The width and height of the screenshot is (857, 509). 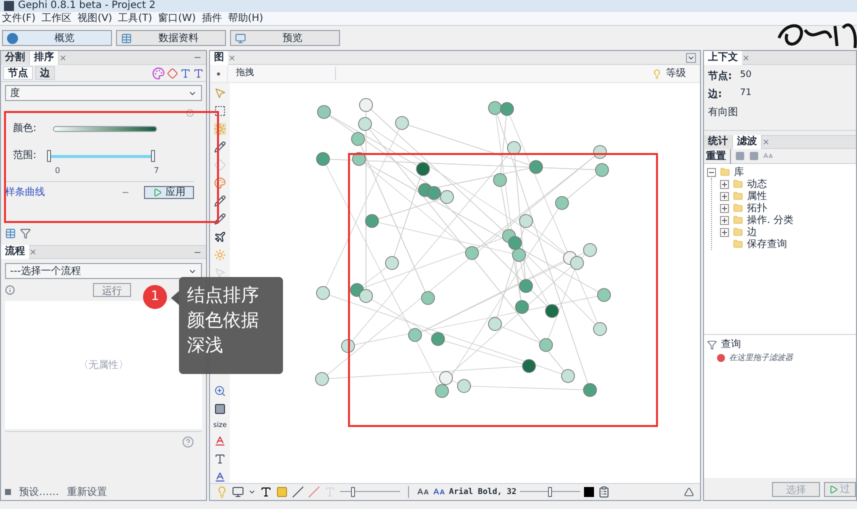 What do you see at coordinates (757, 196) in the screenshot?
I see `tree-item: 属性` at bounding box center [757, 196].